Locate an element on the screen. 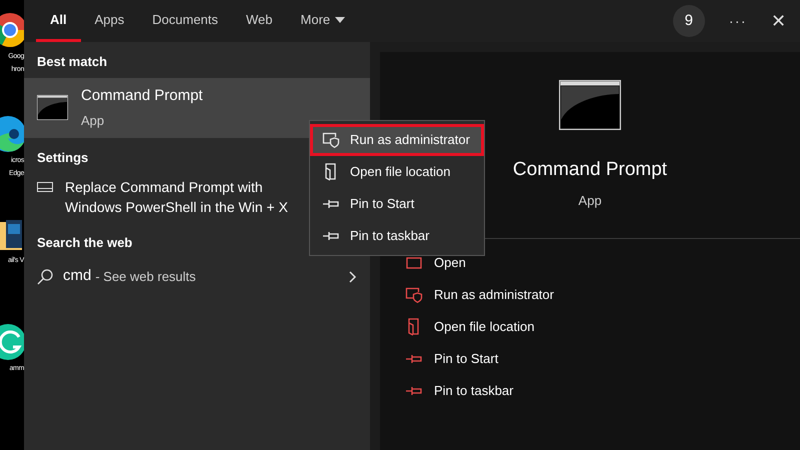 Image resolution: width=800 pixels, height=450 pixels. app-icon is located at coordinates (12, 342).